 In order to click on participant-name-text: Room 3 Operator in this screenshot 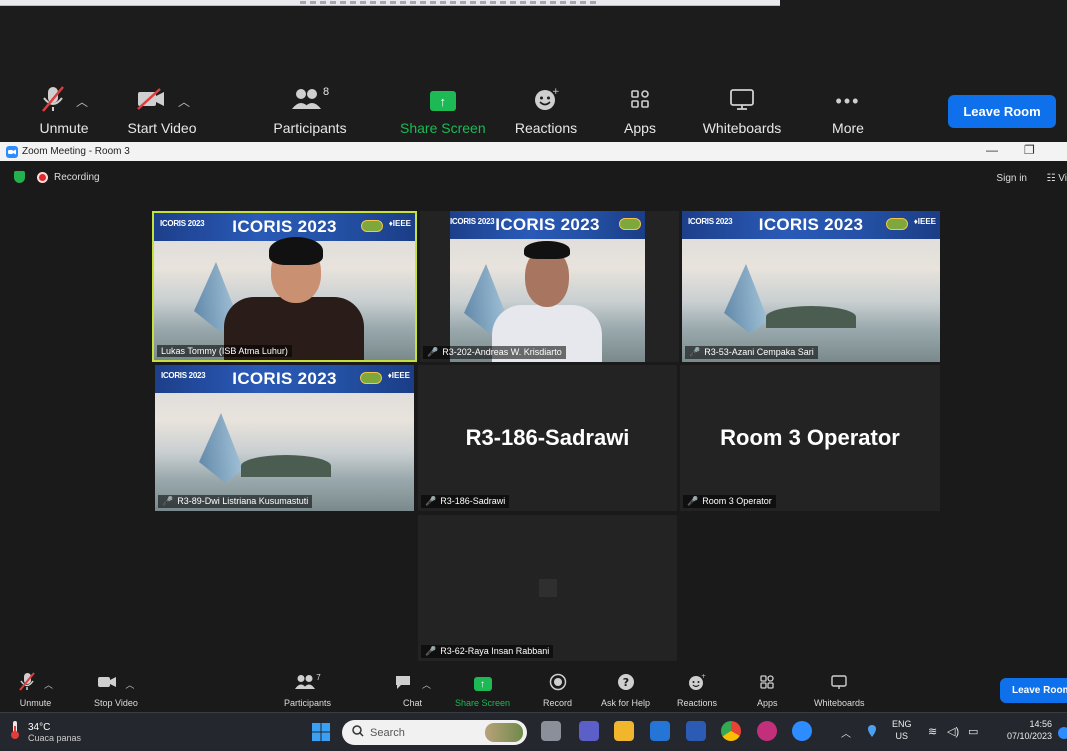, I will do `click(737, 501)`.